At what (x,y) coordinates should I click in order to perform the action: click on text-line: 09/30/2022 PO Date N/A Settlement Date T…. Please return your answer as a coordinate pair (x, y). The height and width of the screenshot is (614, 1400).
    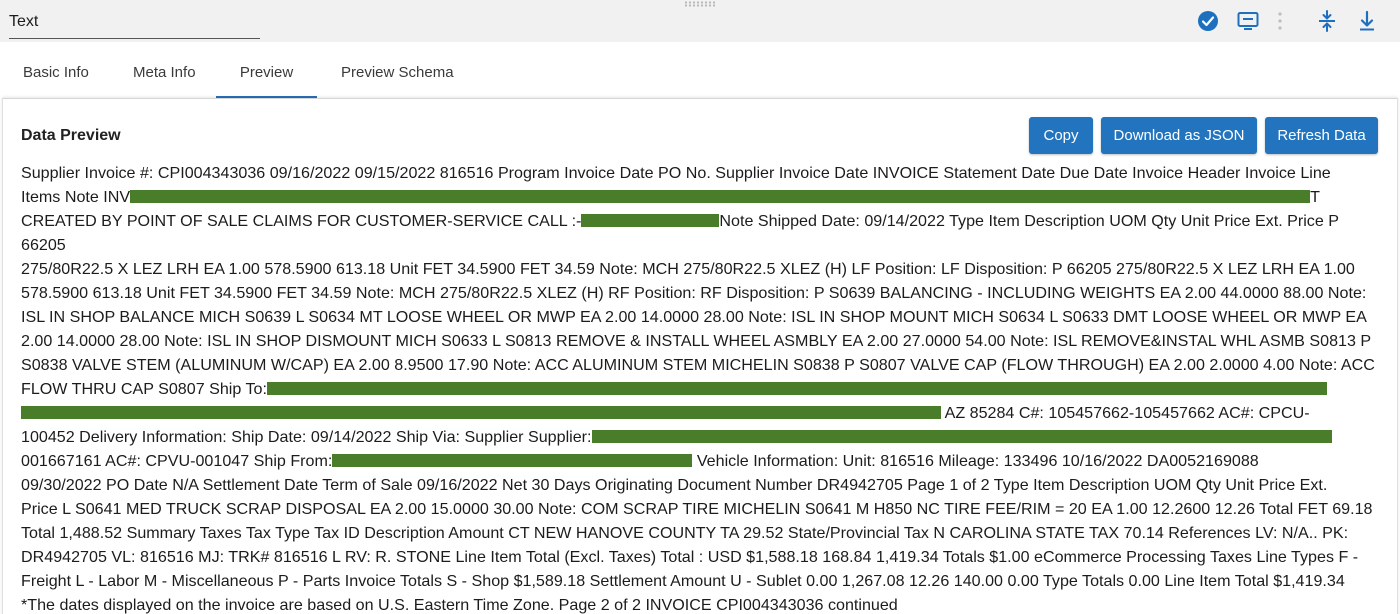
    Looking at the image, I should click on (674, 485).